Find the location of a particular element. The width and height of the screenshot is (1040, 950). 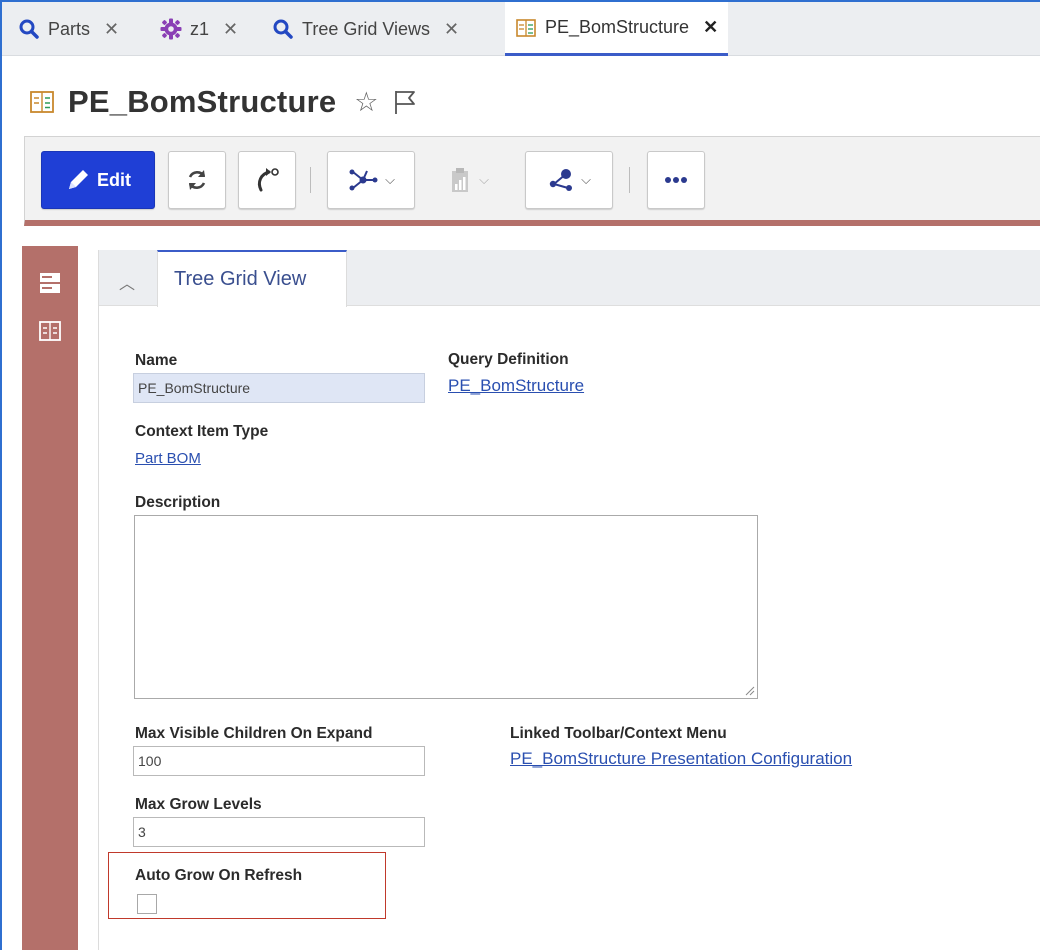

more-icon is located at coordinates (676, 180).